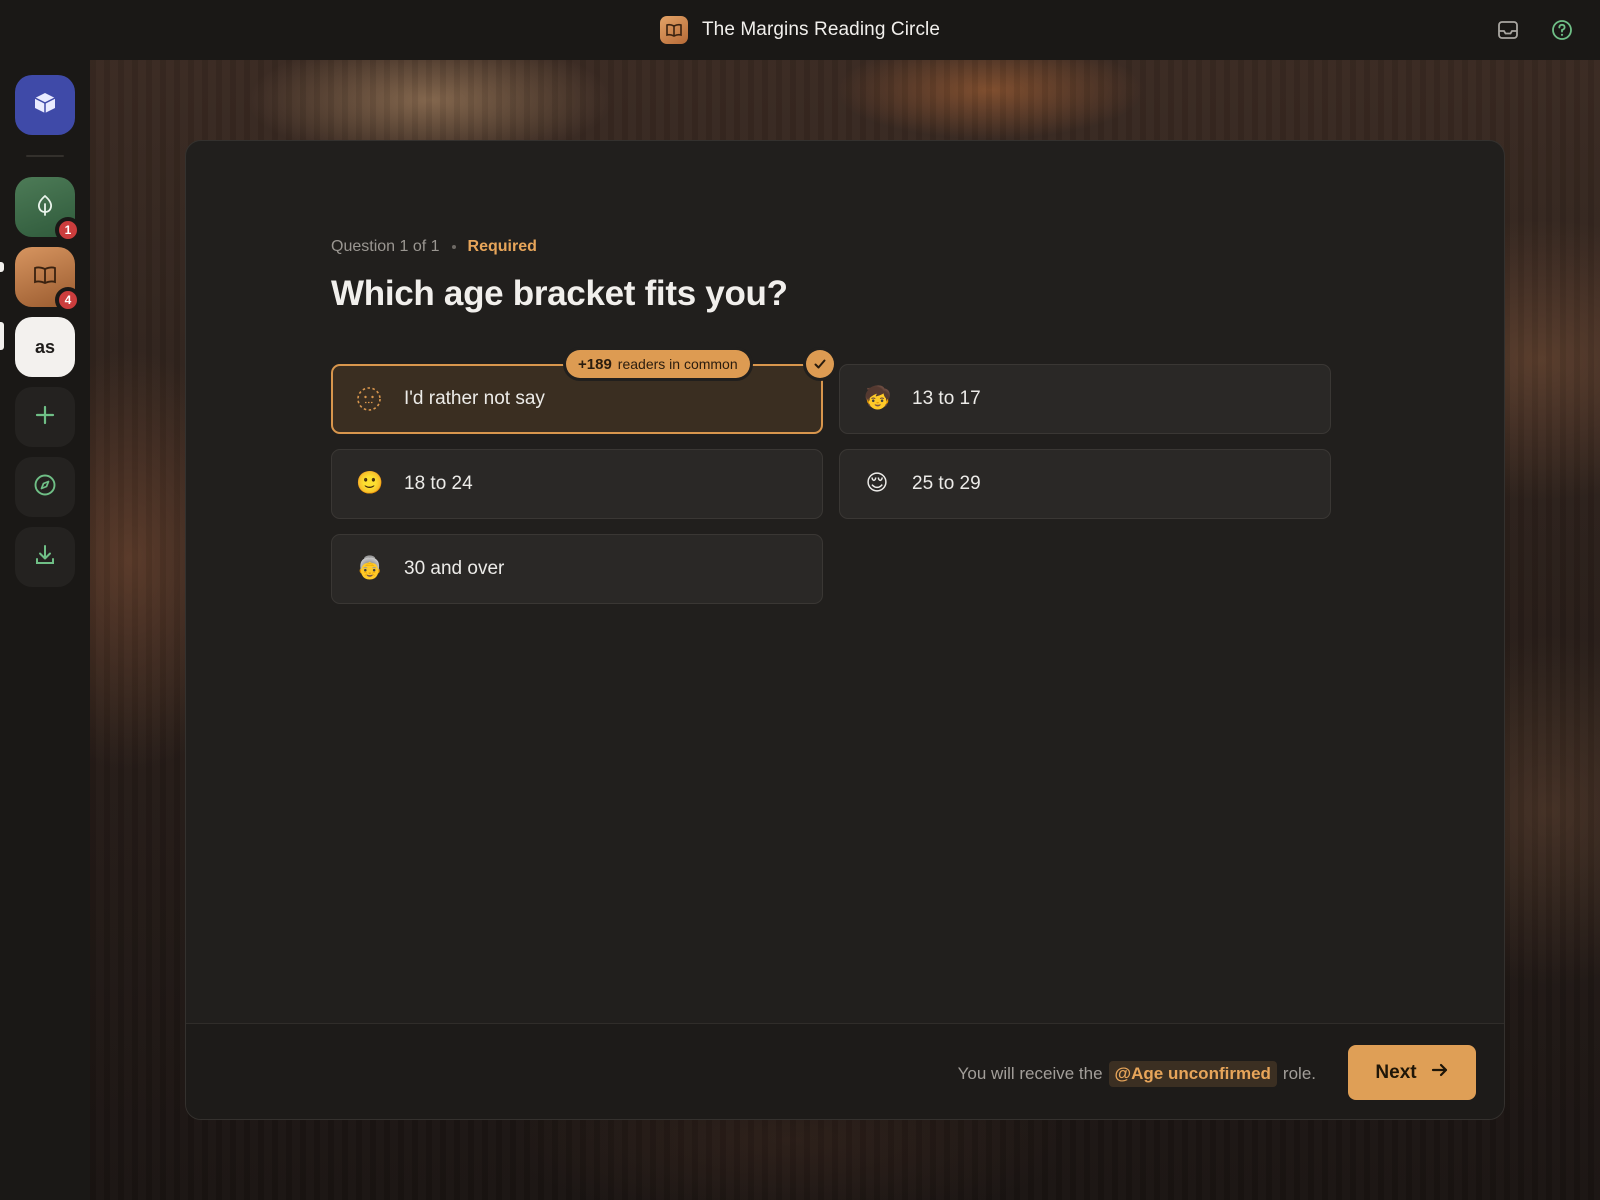 This screenshot has height=1200, width=1600. What do you see at coordinates (577, 569) in the screenshot?
I see `option-30-and-over: 👵 30 and over` at bounding box center [577, 569].